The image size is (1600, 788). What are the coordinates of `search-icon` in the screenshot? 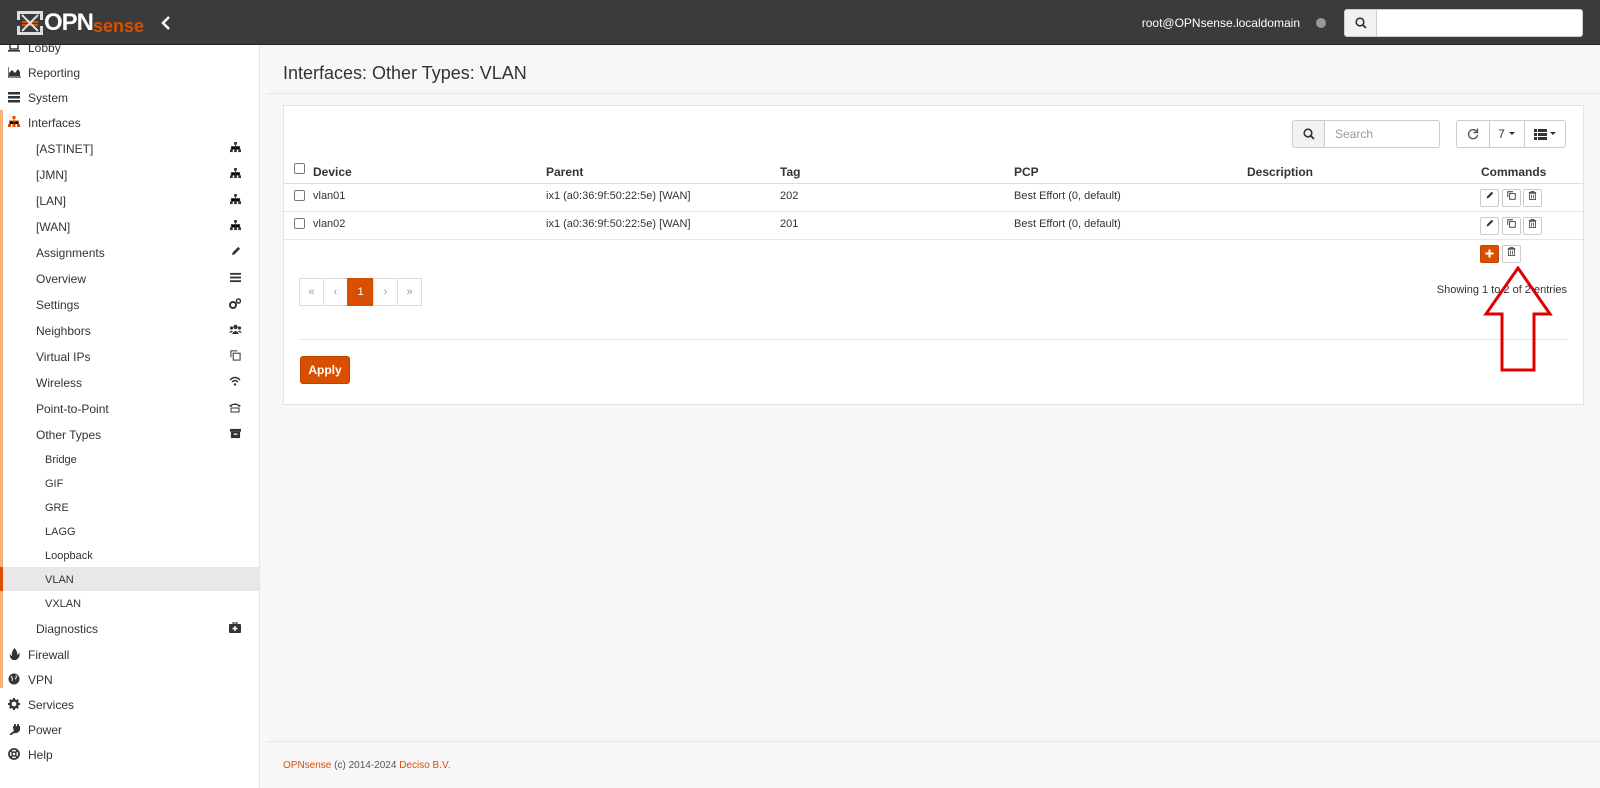 It's located at (1308, 134).